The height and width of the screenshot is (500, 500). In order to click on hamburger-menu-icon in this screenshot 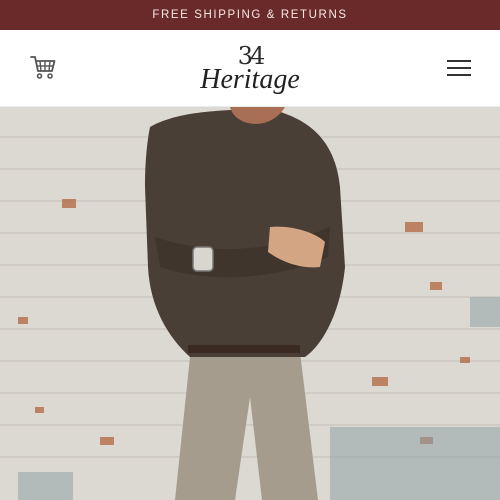, I will do `click(459, 61)`.